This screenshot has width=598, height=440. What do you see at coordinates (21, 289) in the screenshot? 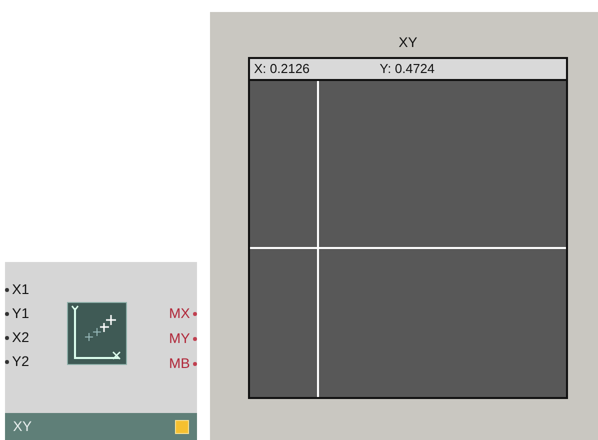
I see `input-label: X1` at bounding box center [21, 289].